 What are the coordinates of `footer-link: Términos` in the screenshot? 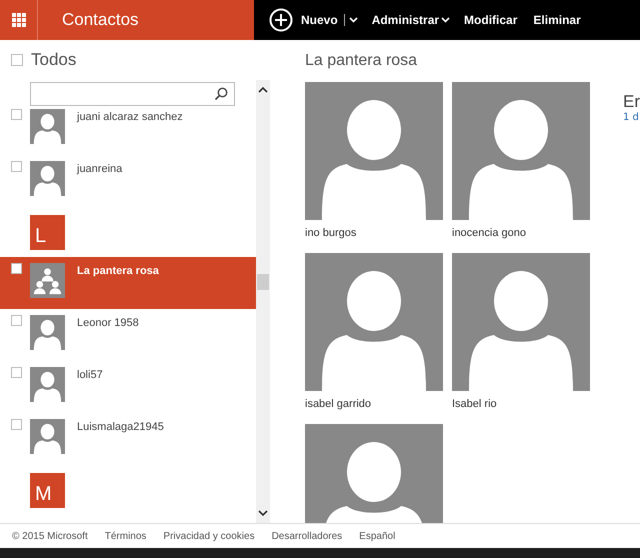 It's located at (125, 536).